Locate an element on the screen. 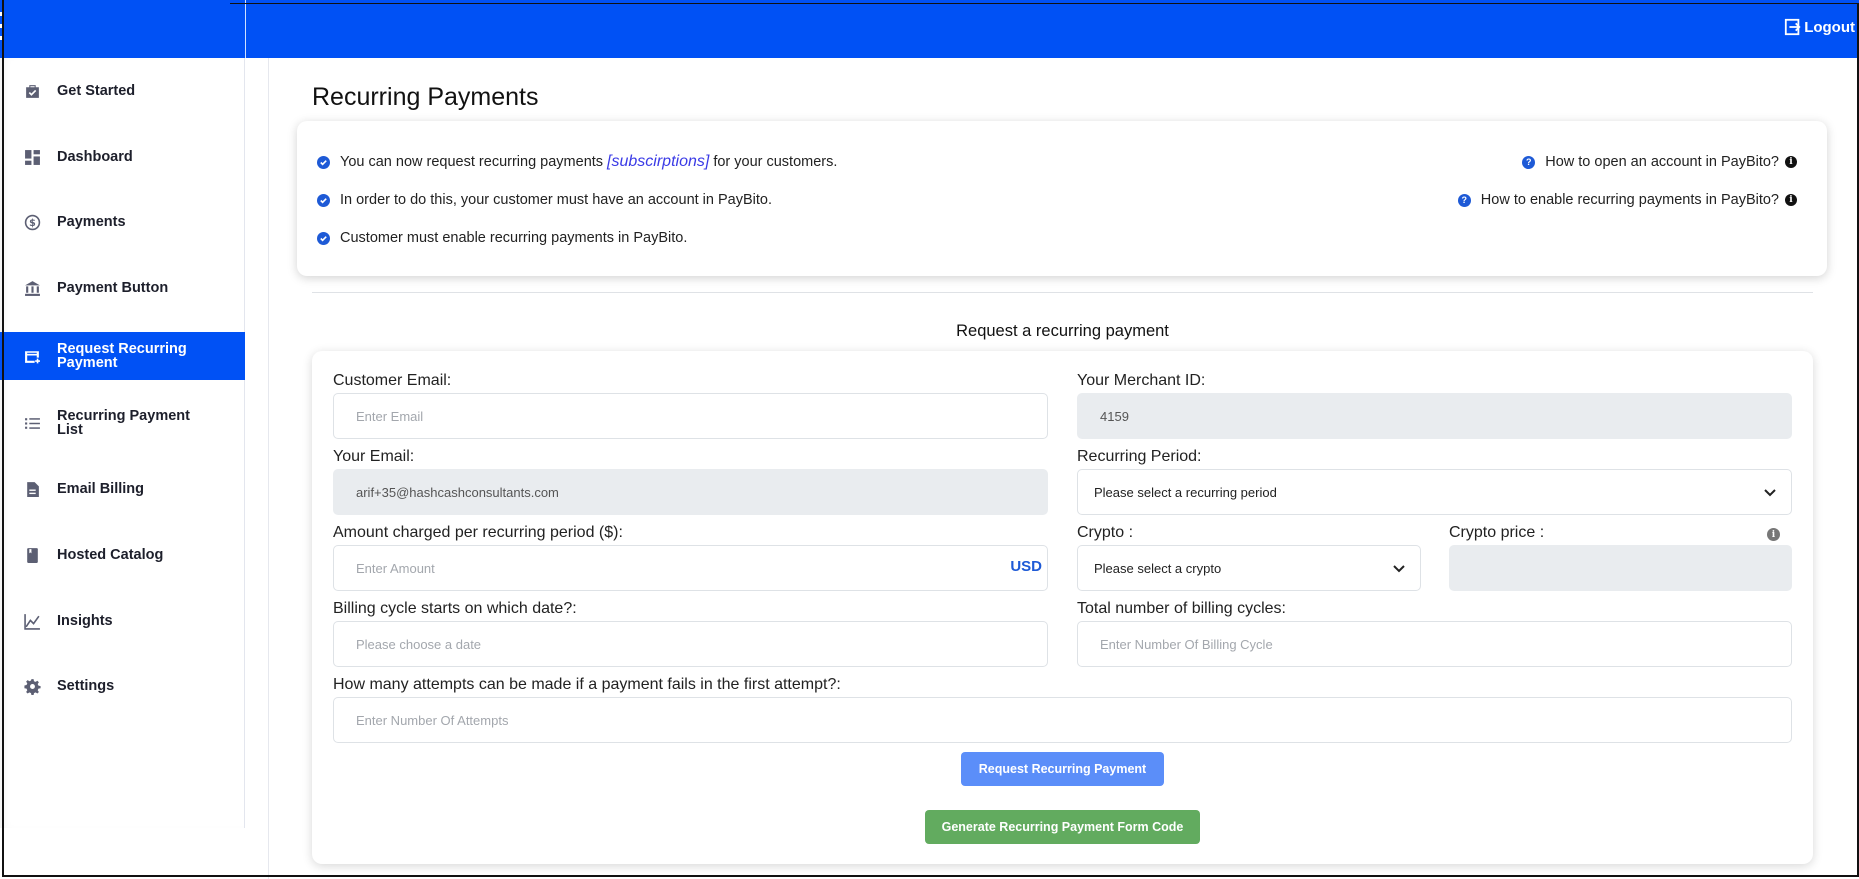  card-plus-icon is located at coordinates (32, 356).